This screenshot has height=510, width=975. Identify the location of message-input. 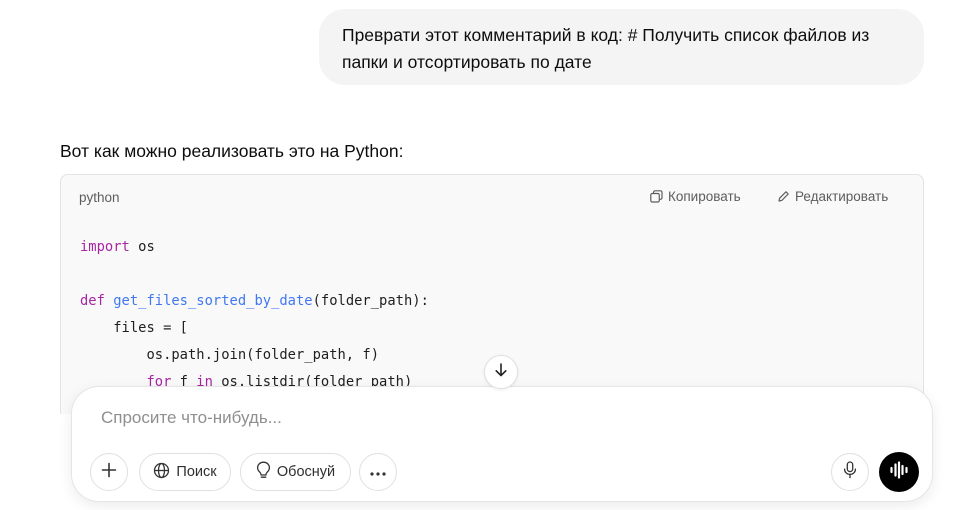
(451, 418).